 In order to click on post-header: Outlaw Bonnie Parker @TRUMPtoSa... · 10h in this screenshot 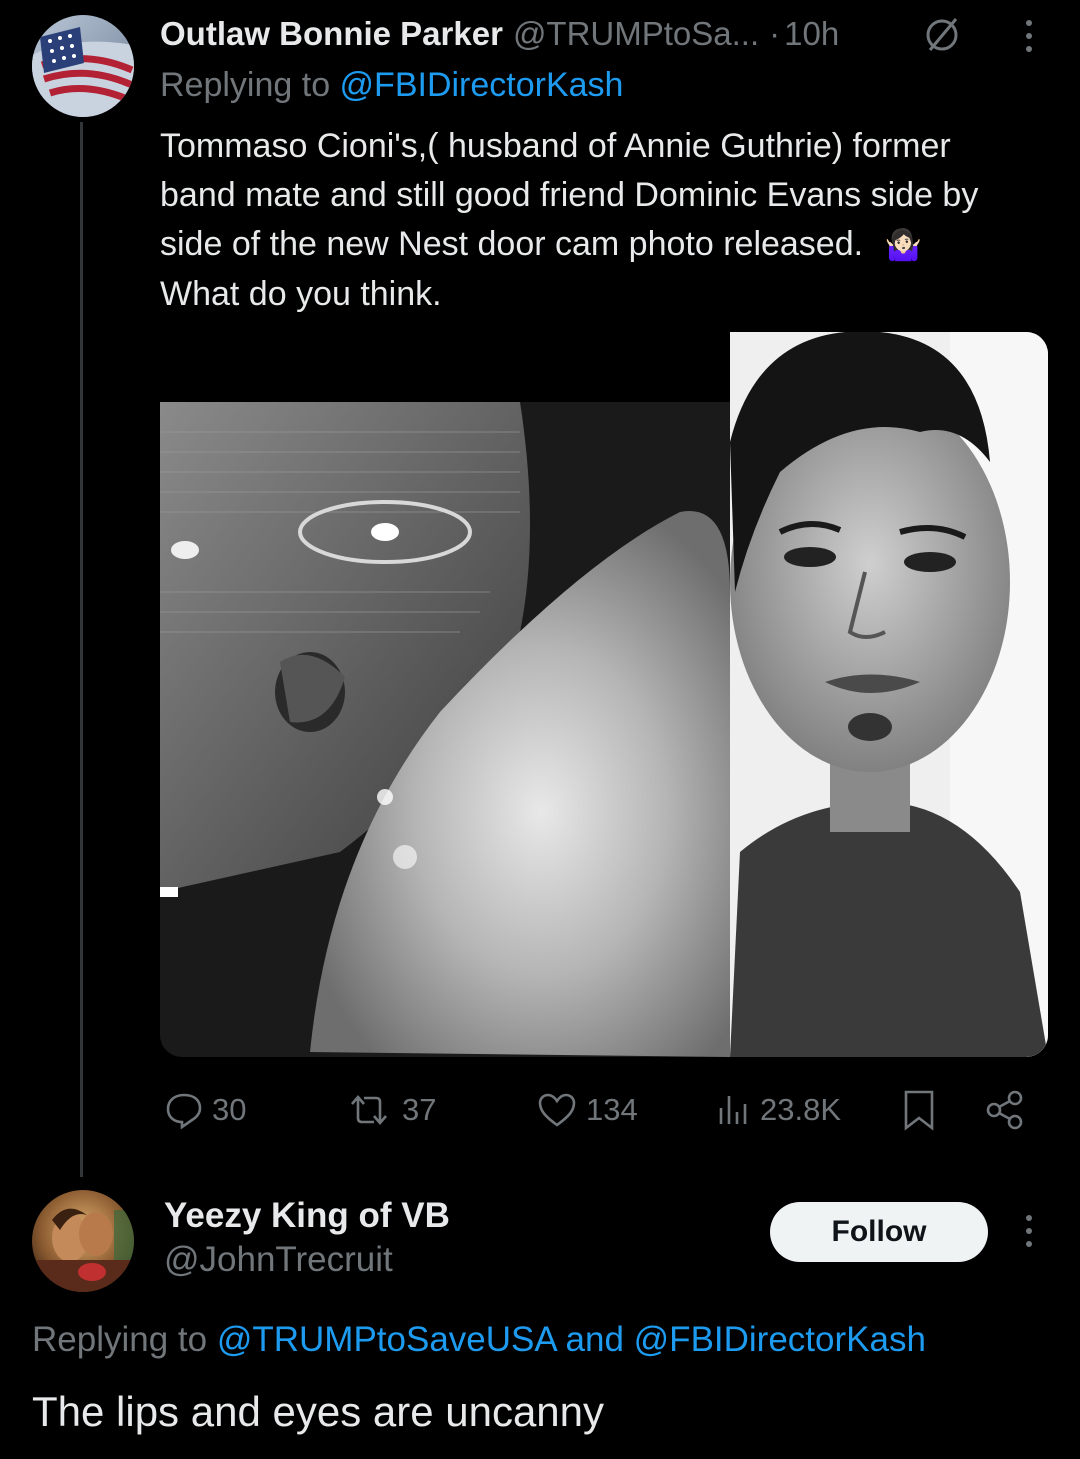, I will do `click(499, 34)`.